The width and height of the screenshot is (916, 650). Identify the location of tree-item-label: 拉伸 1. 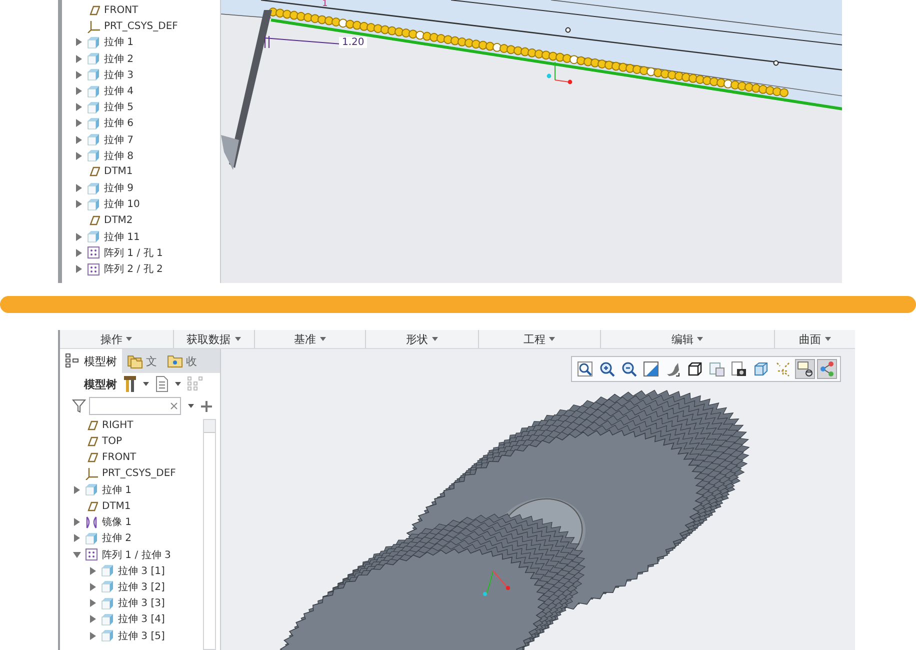
(119, 43).